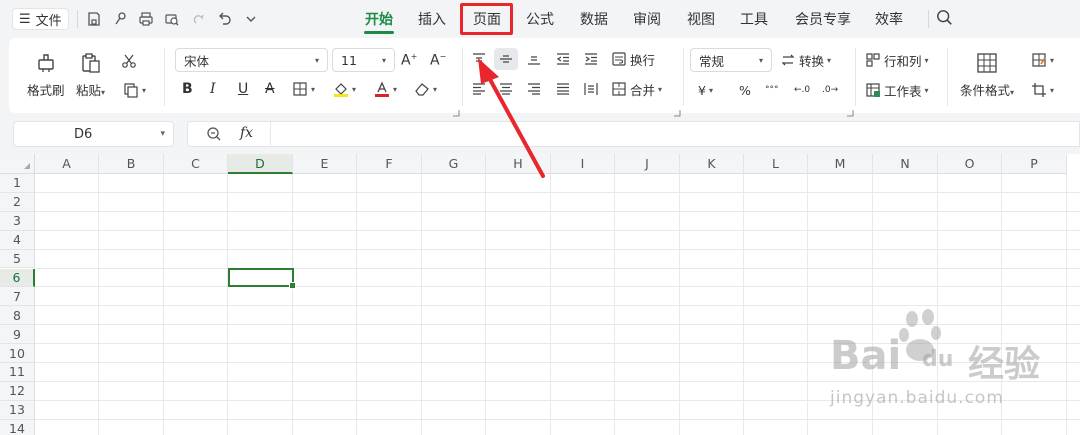 Image resolution: width=1080 pixels, height=435 pixels. Describe the element at coordinates (17, 335) in the screenshot. I see `row-header-9: 9` at that location.